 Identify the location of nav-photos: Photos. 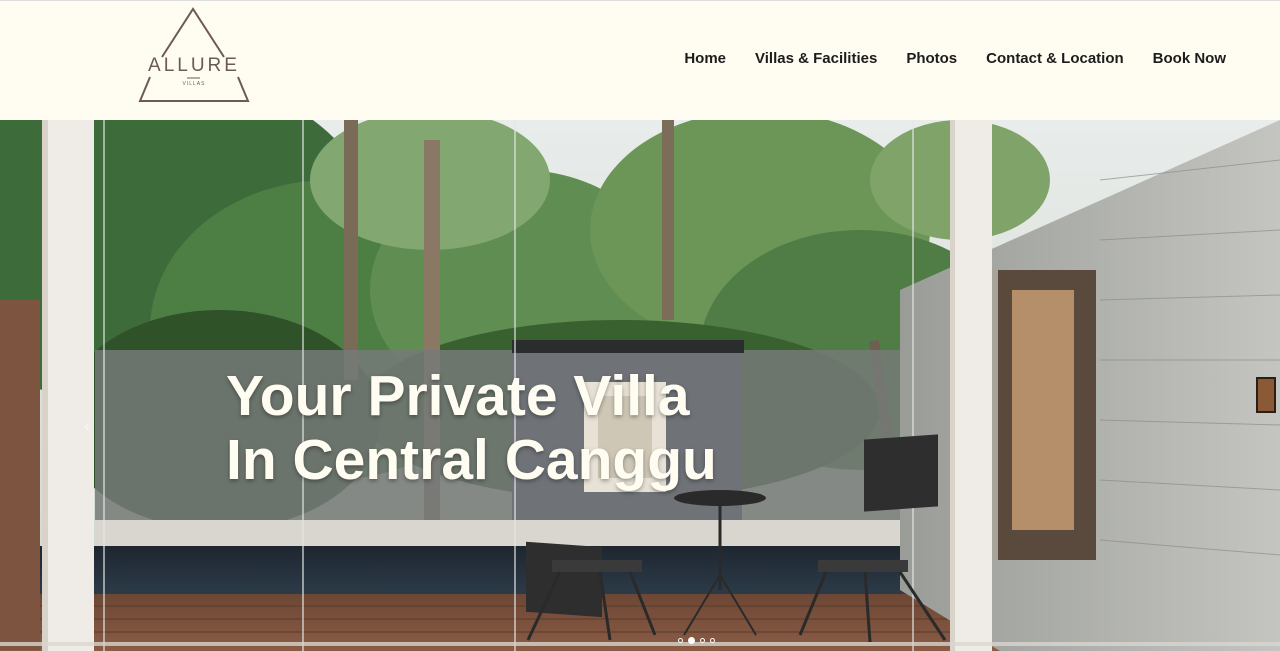
(931, 58).